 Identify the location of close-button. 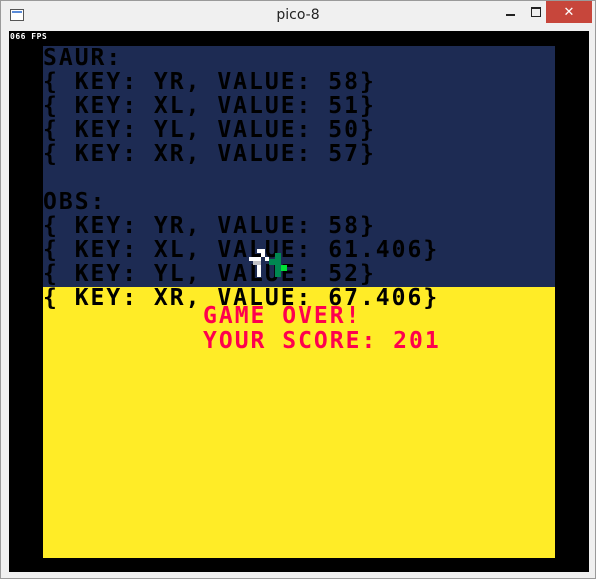
(569, 12).